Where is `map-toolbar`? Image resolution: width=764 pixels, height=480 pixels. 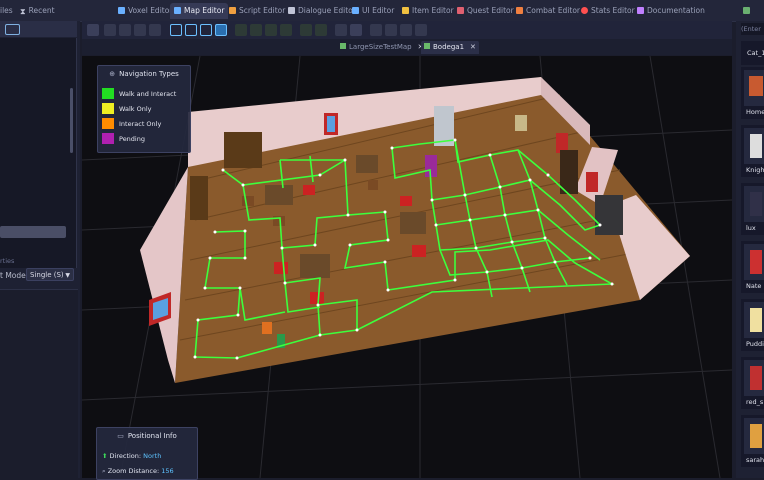
map-toolbar is located at coordinates (407, 30).